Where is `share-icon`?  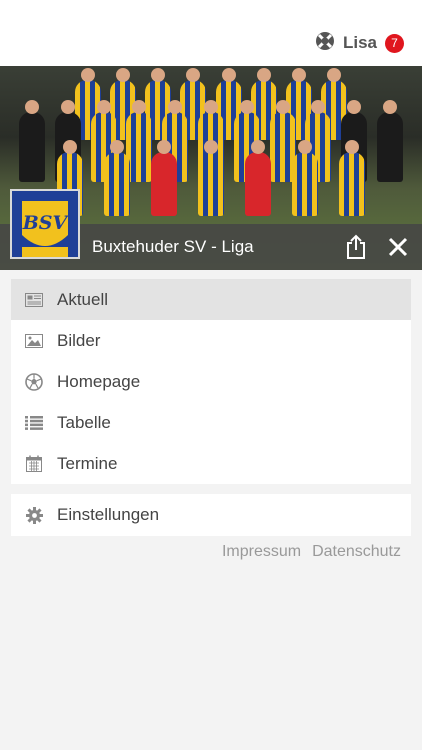
share-icon is located at coordinates (356, 247).